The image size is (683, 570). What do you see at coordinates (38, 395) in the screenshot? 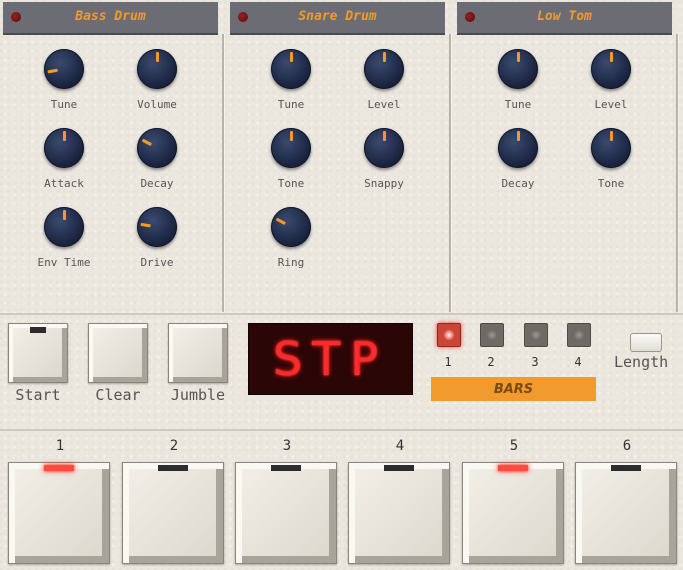
I see `start-label: Start` at bounding box center [38, 395].